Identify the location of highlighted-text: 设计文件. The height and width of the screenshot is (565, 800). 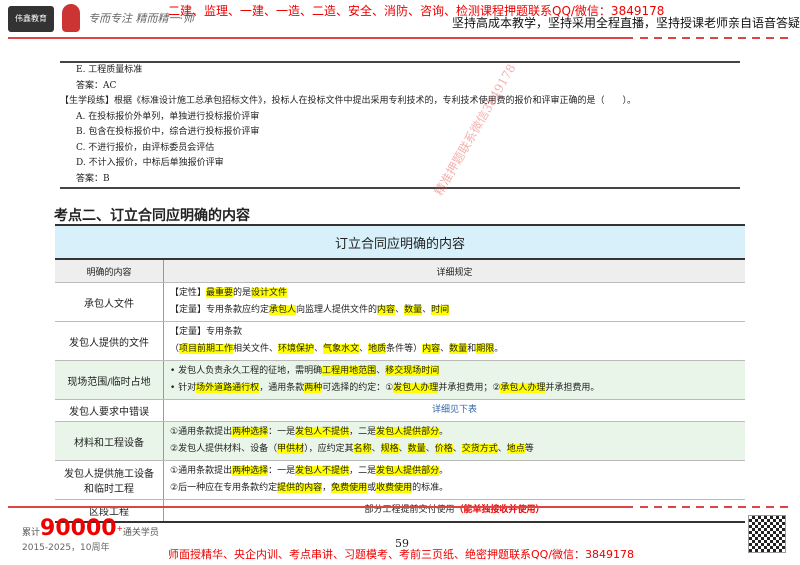
(269, 293).